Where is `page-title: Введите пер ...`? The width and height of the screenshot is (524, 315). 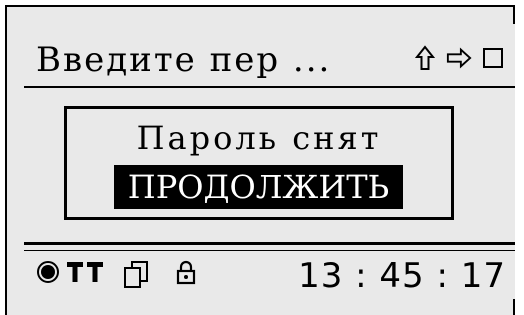
page-title: Введите пер ... is located at coordinates (184, 60).